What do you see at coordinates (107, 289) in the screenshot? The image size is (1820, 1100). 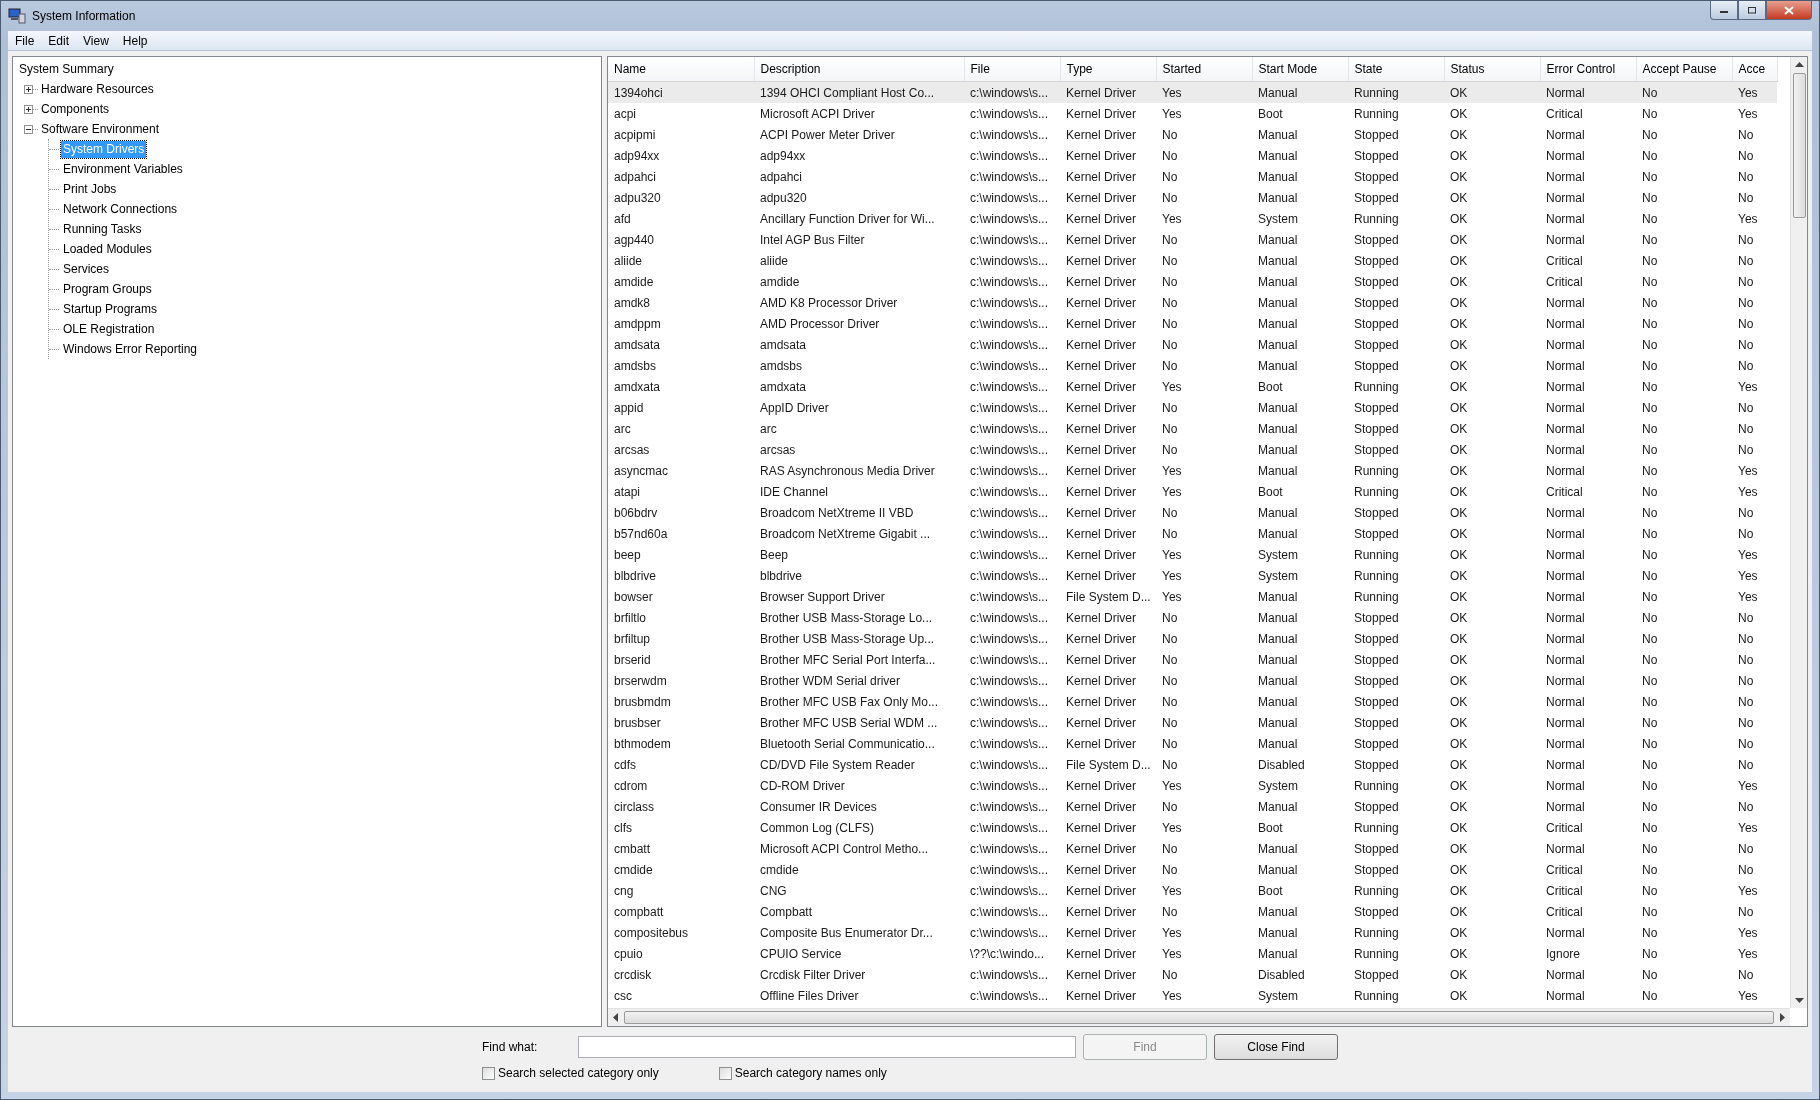 I see `tree-item: Program Groups` at bounding box center [107, 289].